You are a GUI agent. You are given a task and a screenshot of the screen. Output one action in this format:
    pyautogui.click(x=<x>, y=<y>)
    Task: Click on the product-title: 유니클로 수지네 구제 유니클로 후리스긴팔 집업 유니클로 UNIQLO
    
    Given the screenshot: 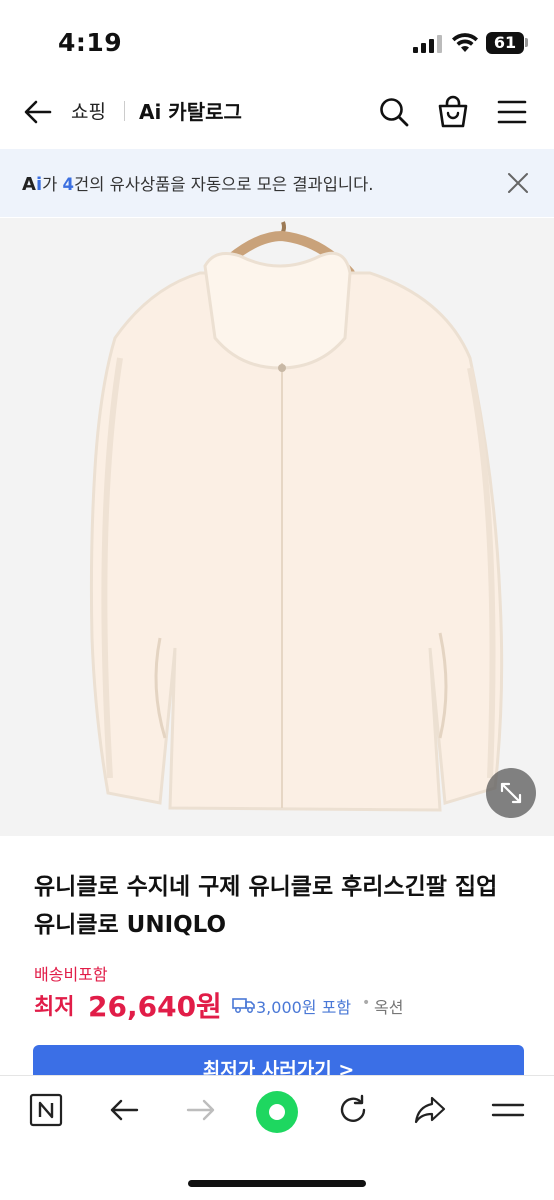 What is the action you would take?
    pyautogui.click(x=266, y=906)
    